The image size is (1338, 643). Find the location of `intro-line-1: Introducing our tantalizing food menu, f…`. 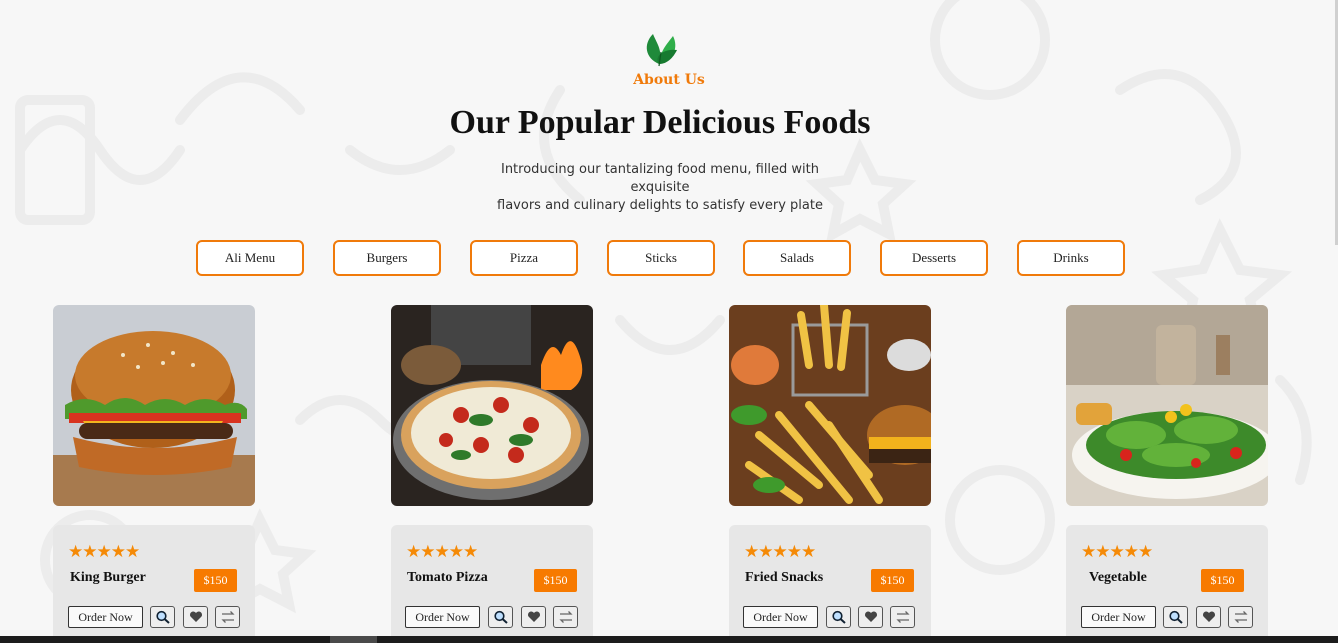

intro-line-1: Introducing our tantalizing food menu, f… is located at coordinates (660, 178).